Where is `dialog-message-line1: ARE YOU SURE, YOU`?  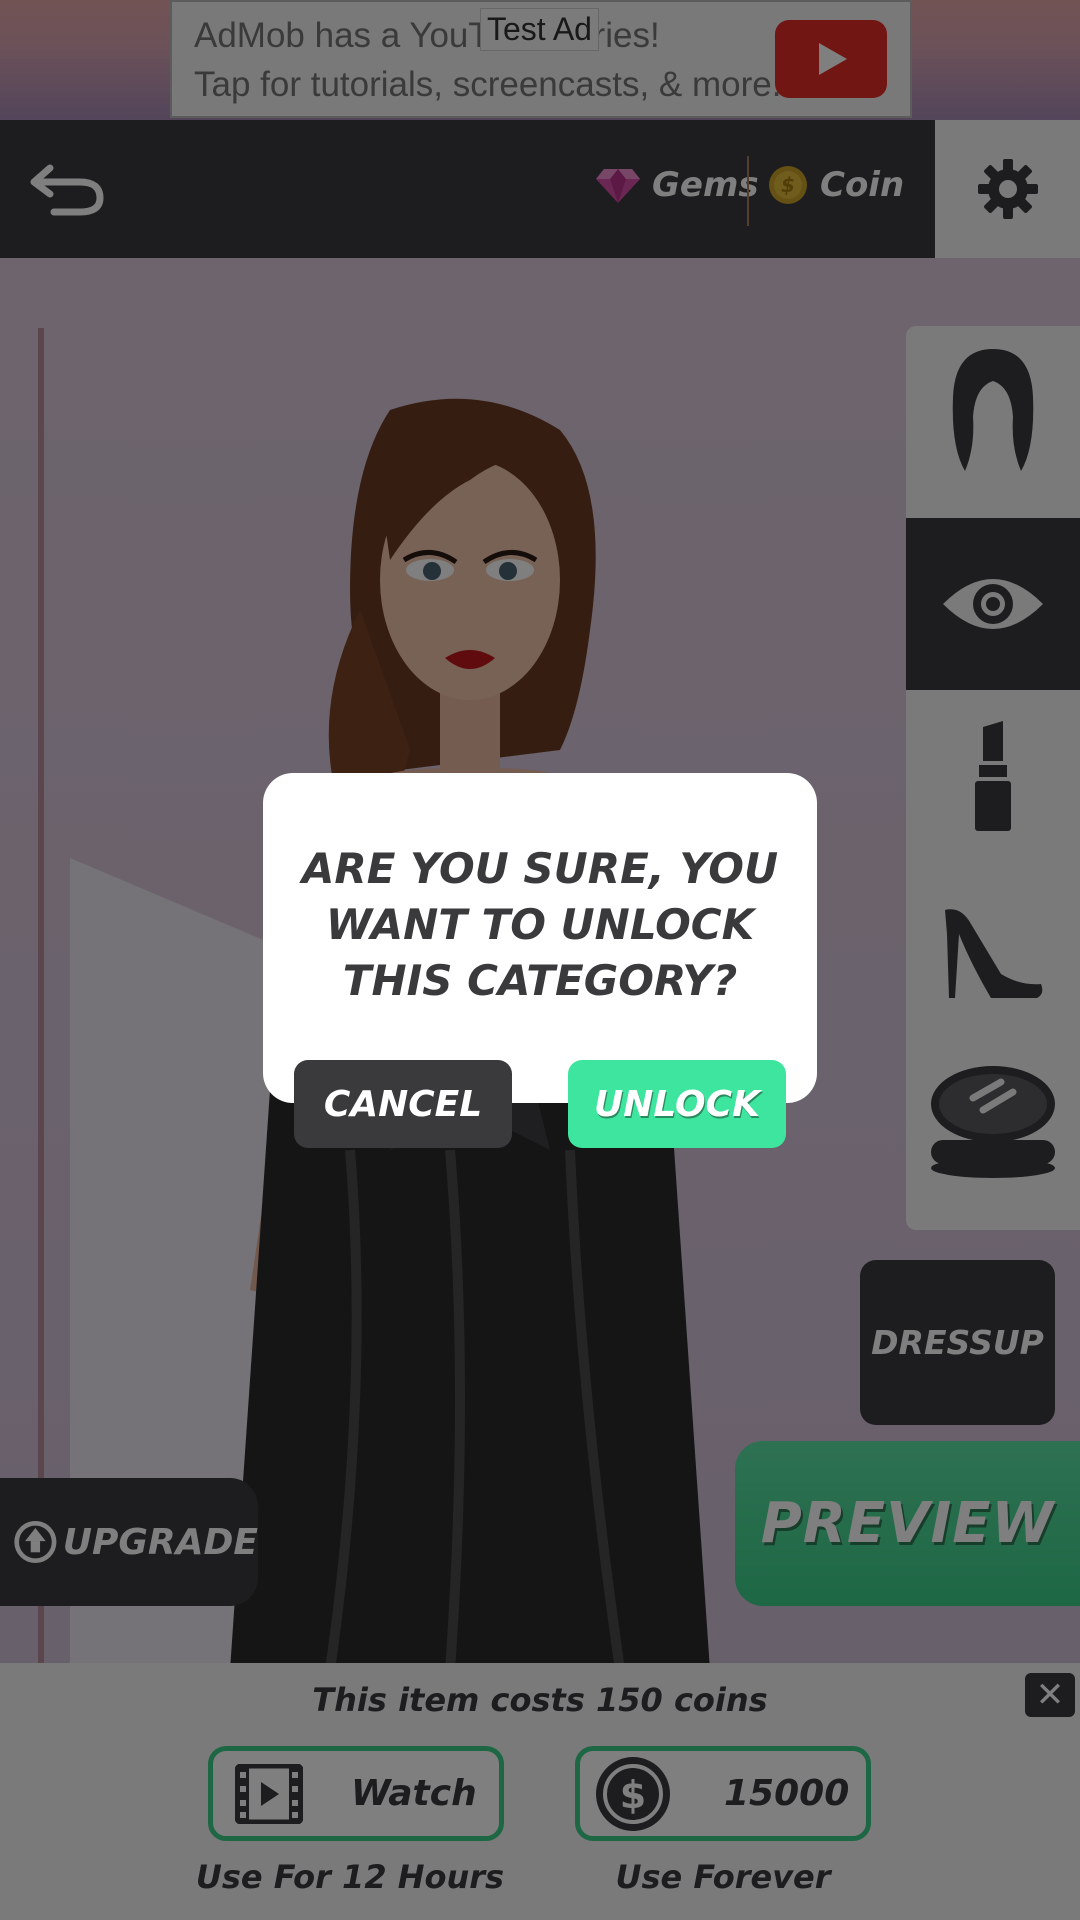 dialog-message-line1: ARE YOU SURE, YOU is located at coordinates (540, 868).